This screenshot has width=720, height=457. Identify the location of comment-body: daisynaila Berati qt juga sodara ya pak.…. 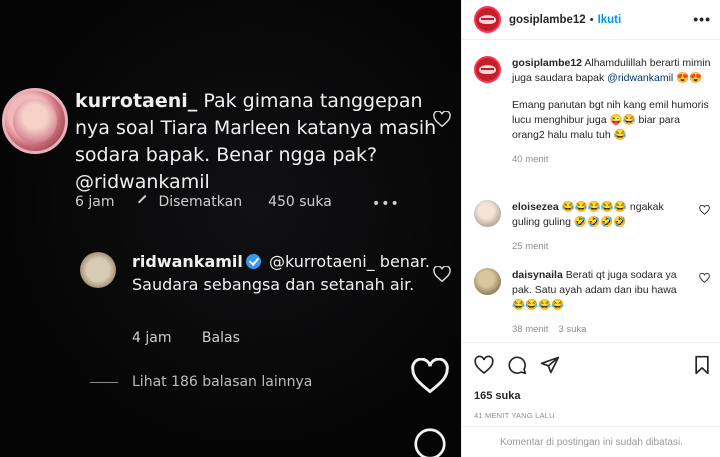
(602, 302).